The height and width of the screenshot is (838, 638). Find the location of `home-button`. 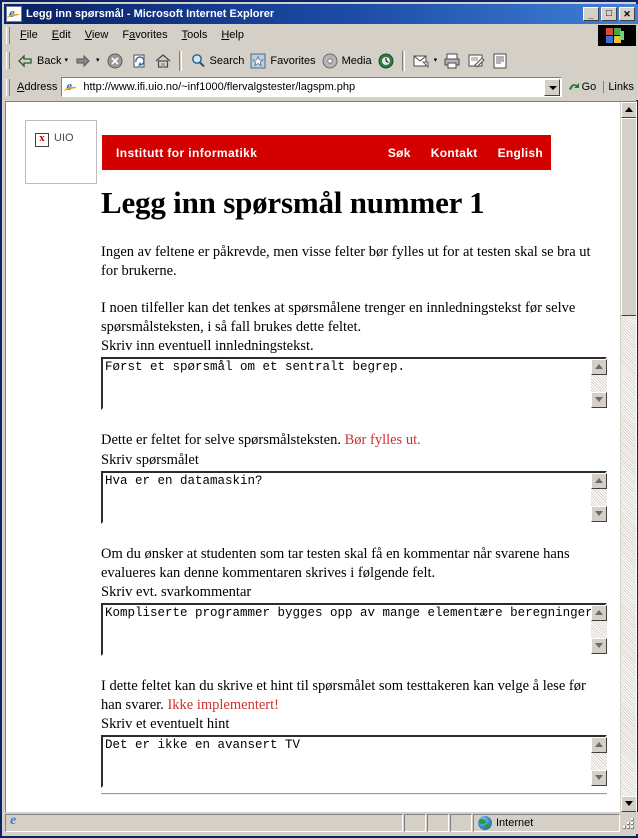

home-button is located at coordinates (163, 61).